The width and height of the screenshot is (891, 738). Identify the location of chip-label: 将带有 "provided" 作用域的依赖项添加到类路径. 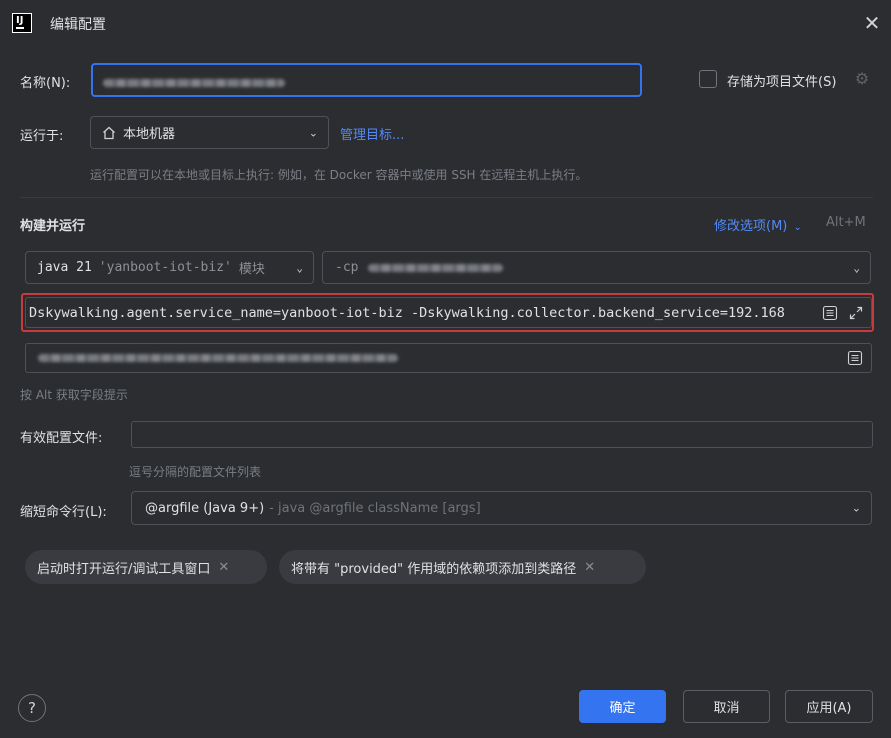
(434, 569).